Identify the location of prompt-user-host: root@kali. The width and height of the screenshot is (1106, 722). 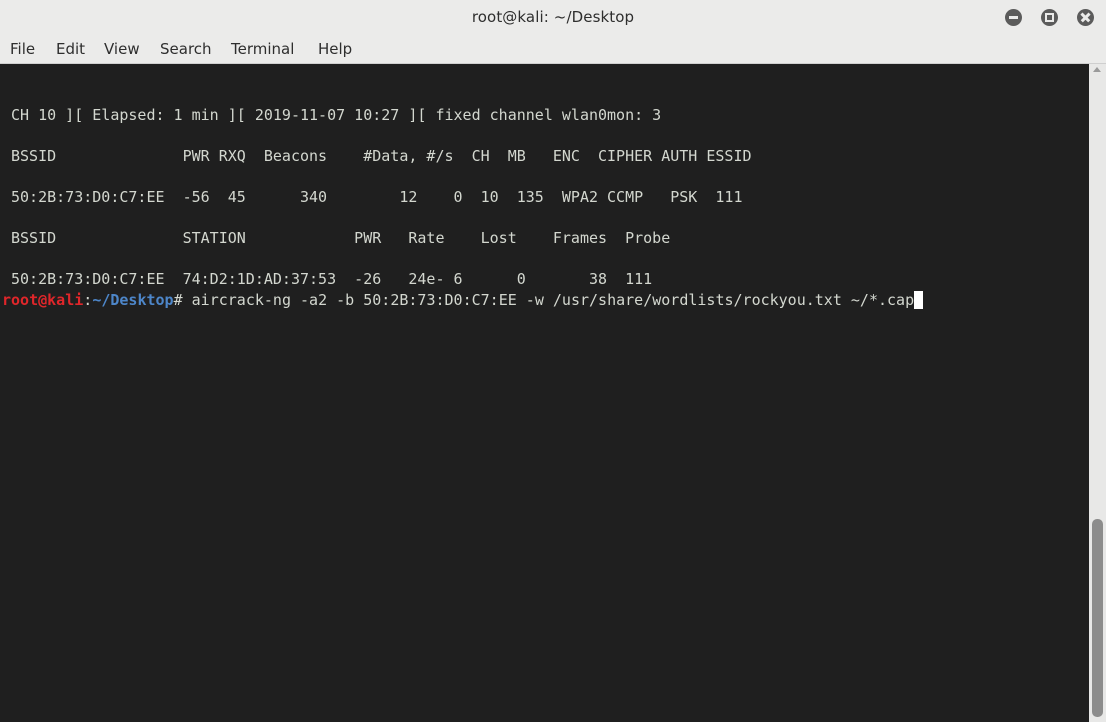
(43, 300).